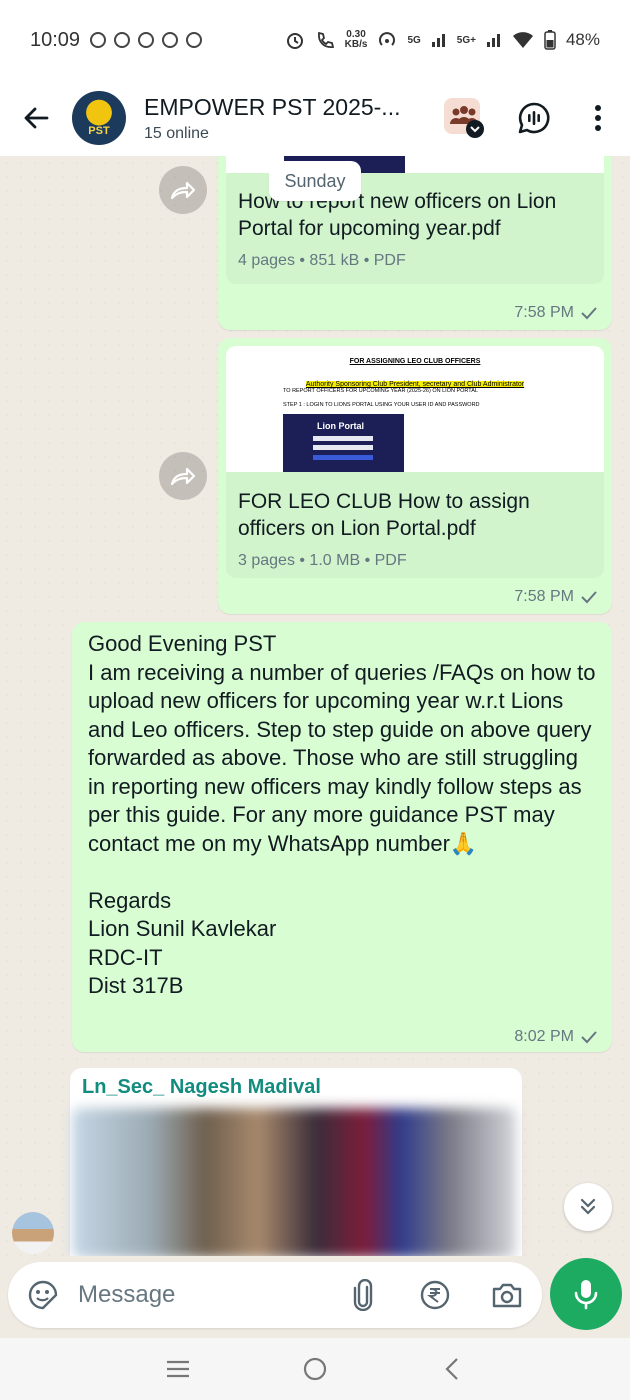  Describe the element at coordinates (176, 133) in the screenshot. I see `online-count: 15 online` at that location.